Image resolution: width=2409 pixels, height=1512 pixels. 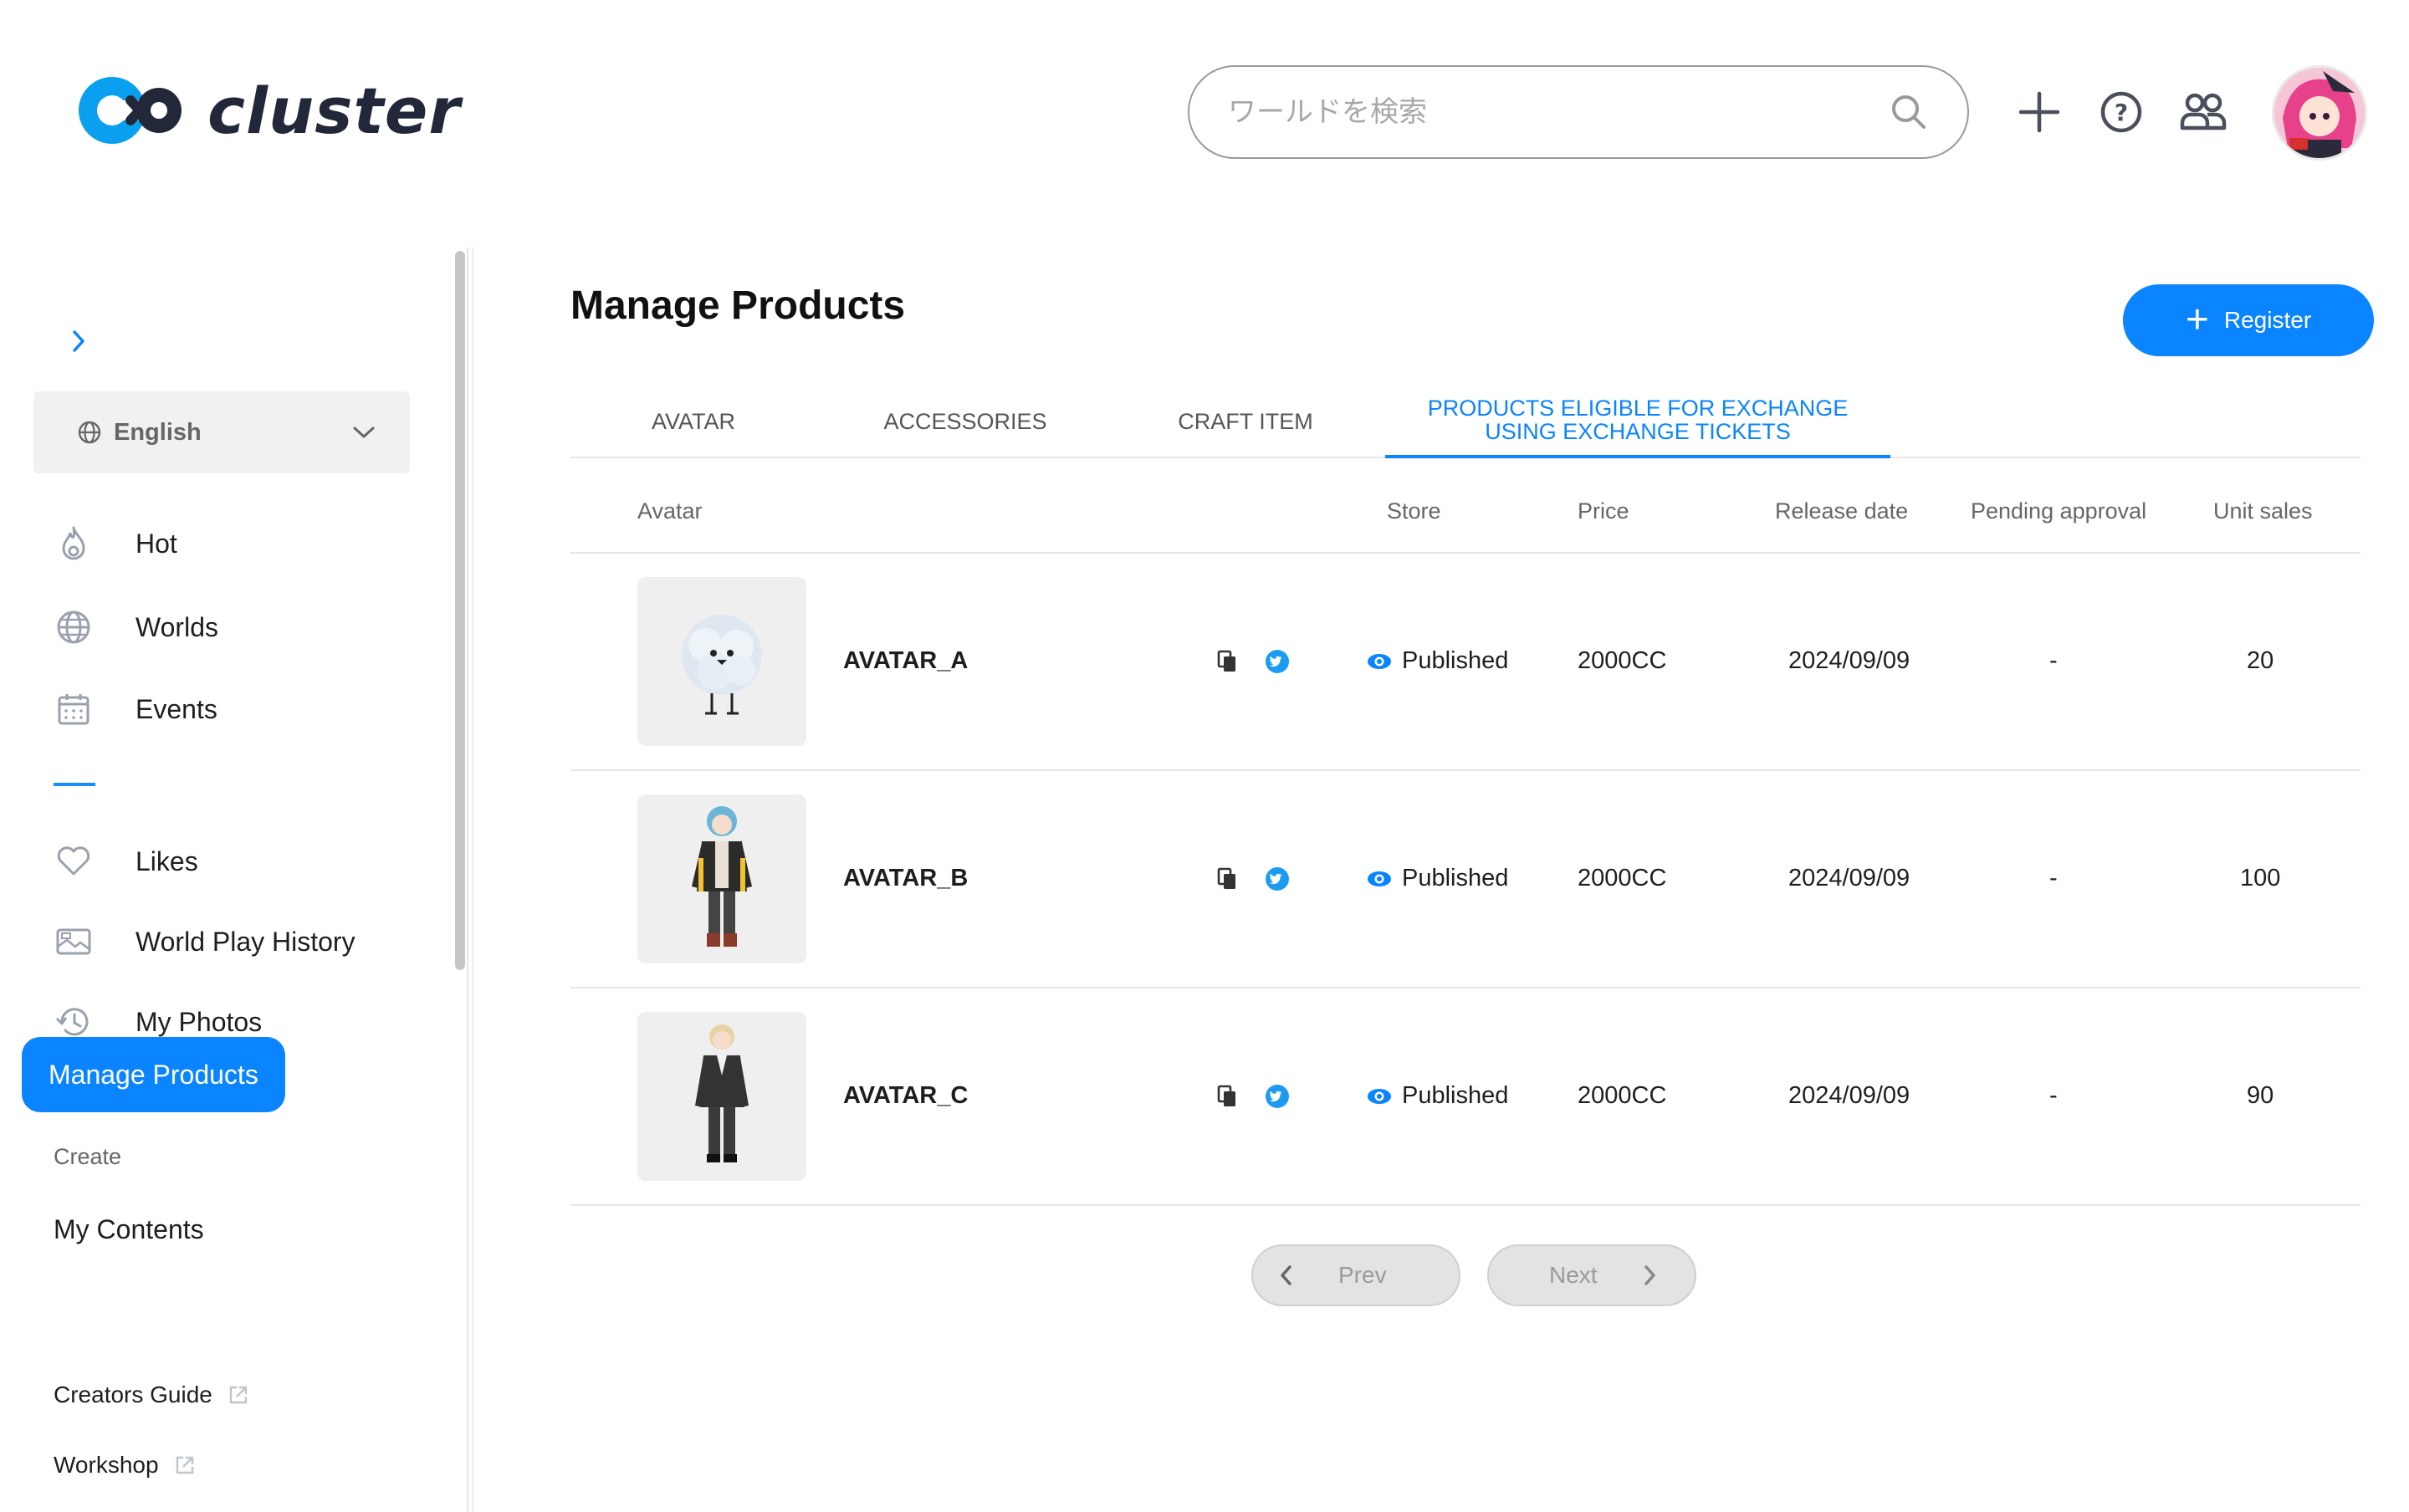 I want to click on sidebar-item-world-play-history: World Play History, so click(x=204, y=942).